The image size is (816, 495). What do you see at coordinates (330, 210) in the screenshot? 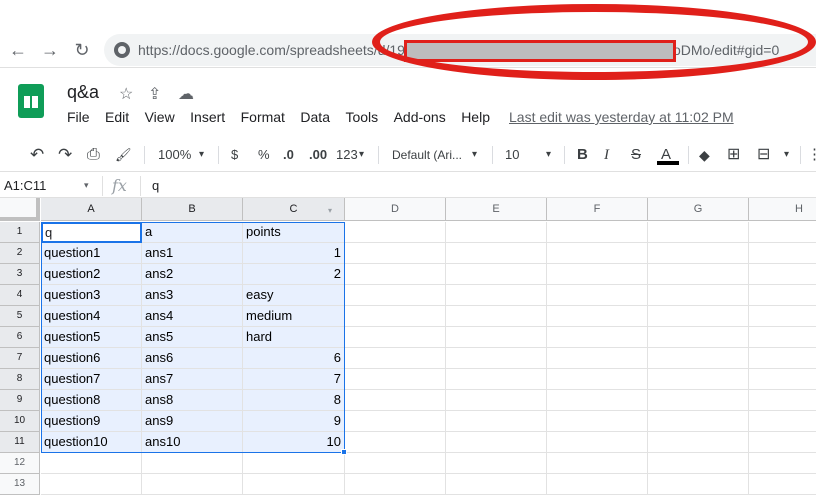
I see `column-menu-chevron-down-icon: ▾` at bounding box center [330, 210].